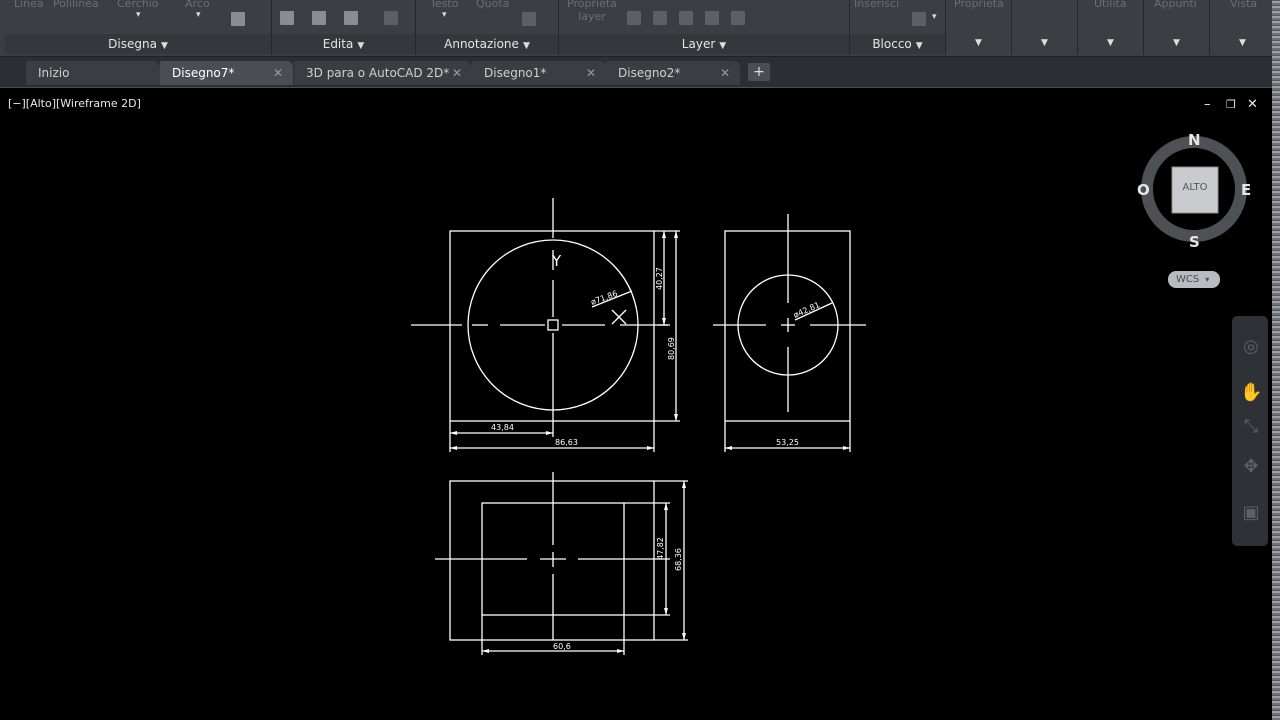 Image resolution: width=1280 pixels, height=720 pixels. Describe the element at coordinates (876, 5) in the screenshot. I see `insert-tool: Inserisci` at that location.